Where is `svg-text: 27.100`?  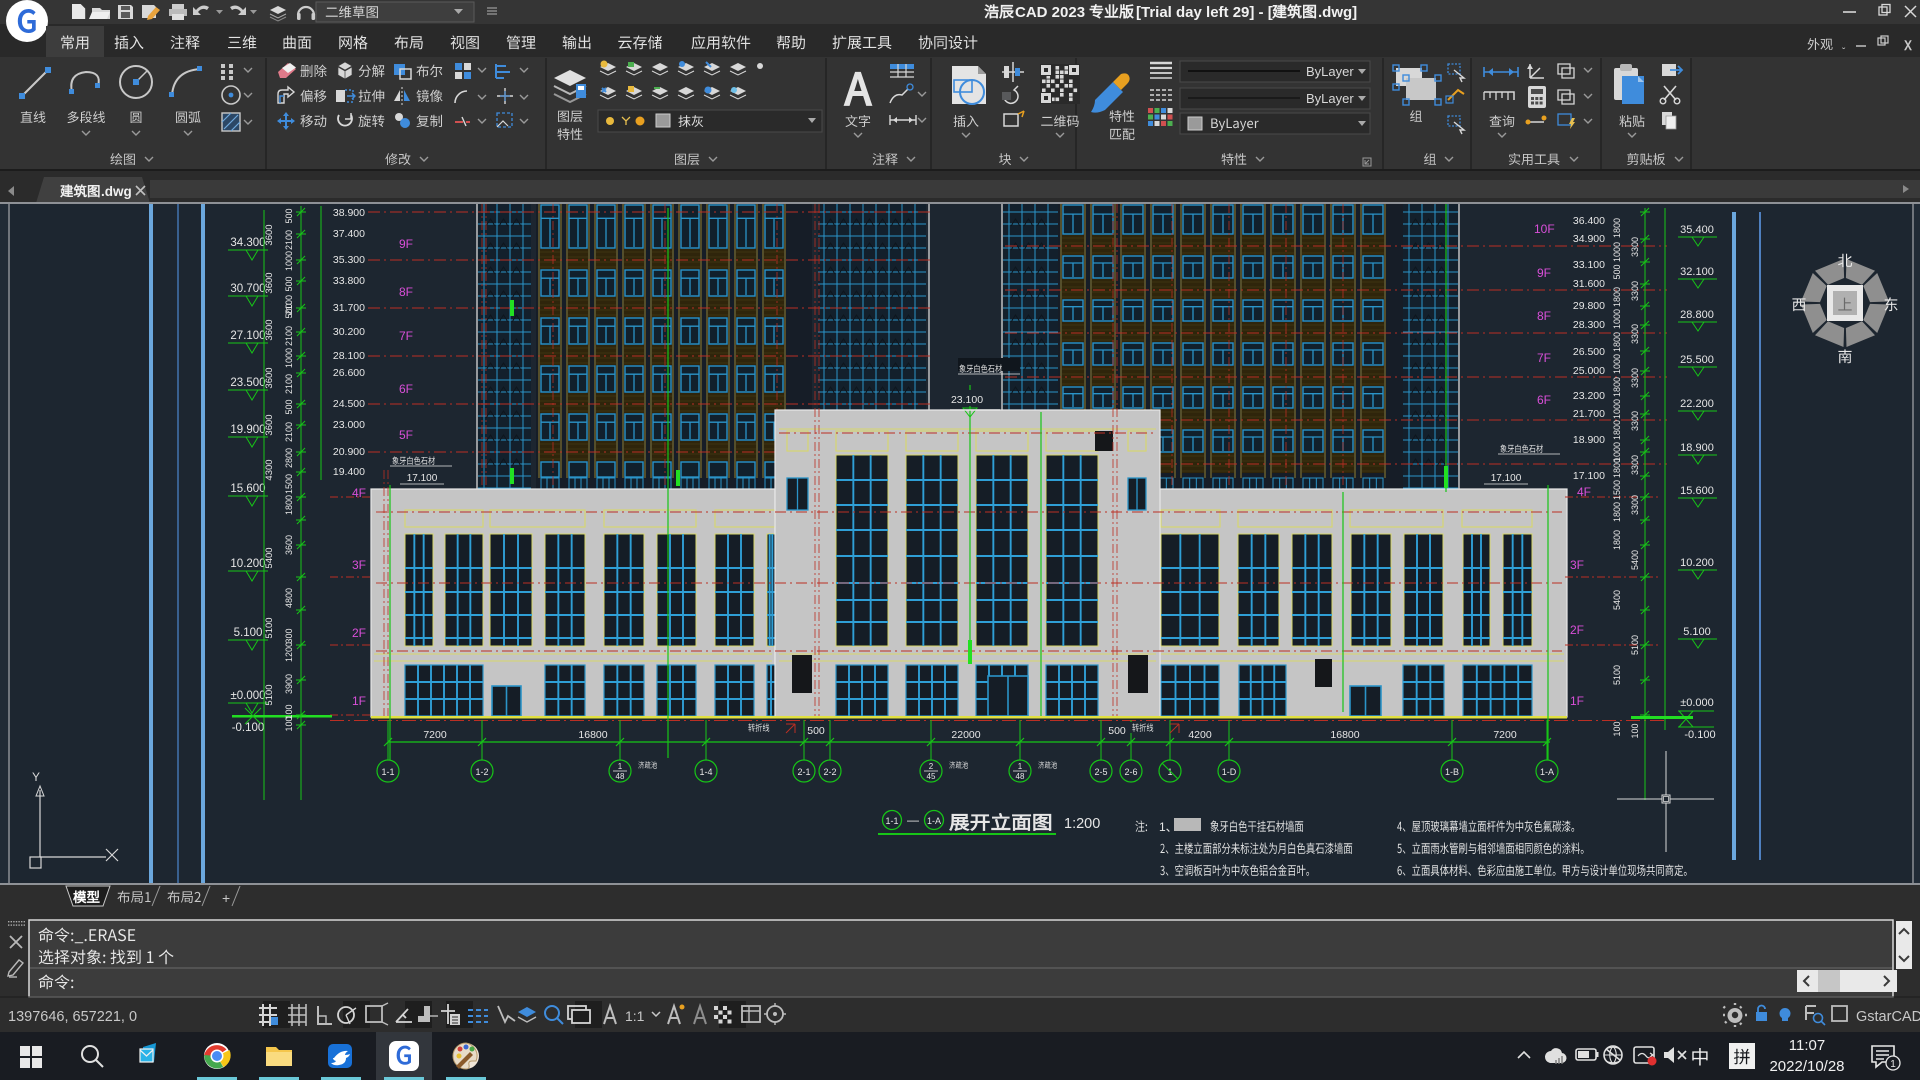 svg-text: 27.100 is located at coordinates (247, 336).